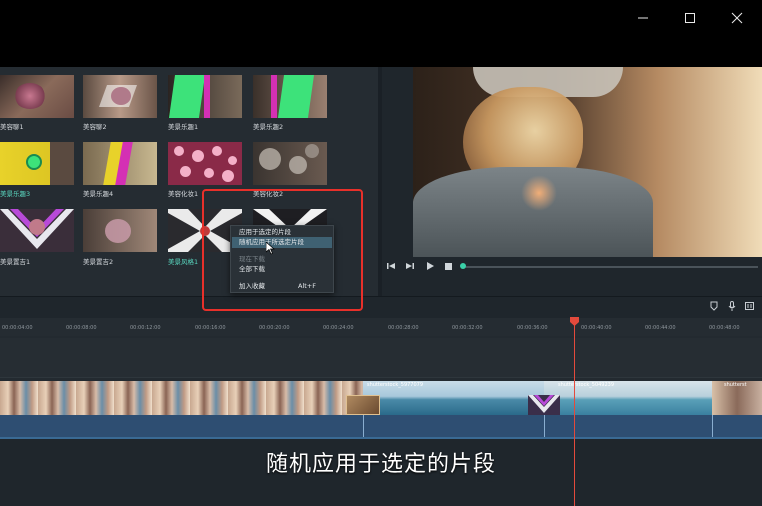 This screenshot has height=506, width=762. I want to click on effect-label: 美容聊2, so click(95, 127).